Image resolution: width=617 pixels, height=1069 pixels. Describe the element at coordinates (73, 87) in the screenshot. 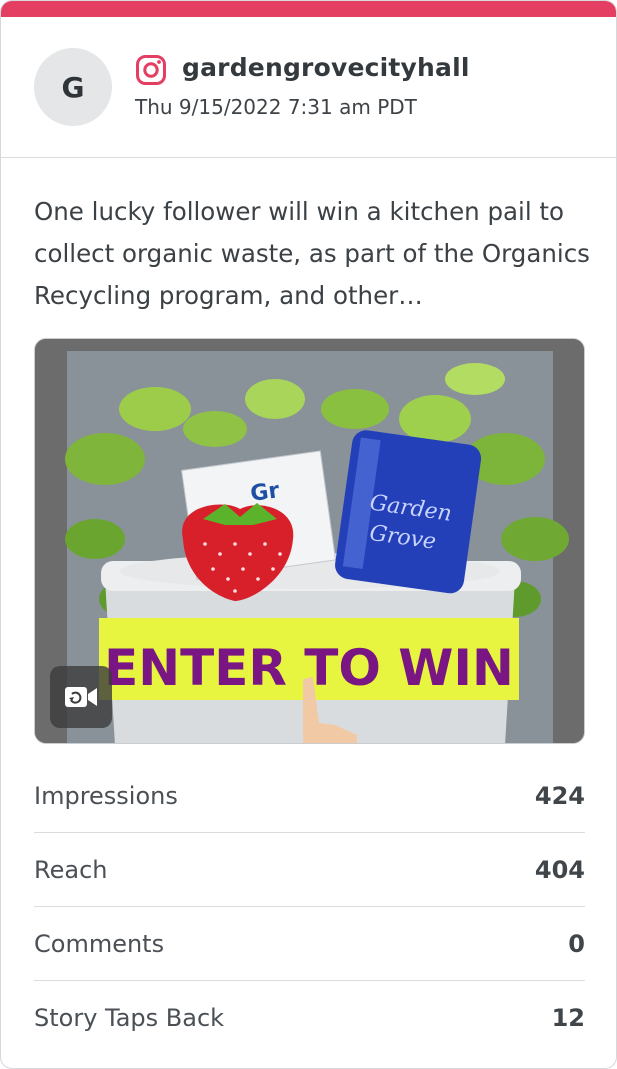

I see `avatar: G` at that location.